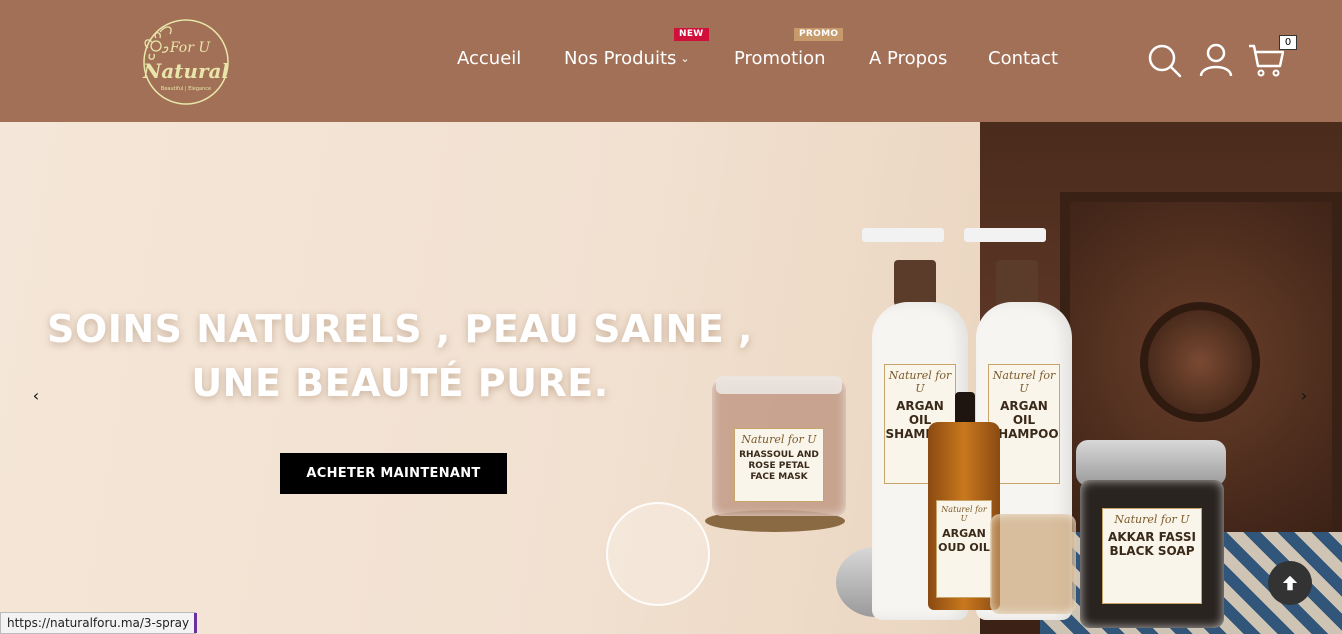  I want to click on status-url: https://naturalforu.ma/3-spray, so click(98, 623).